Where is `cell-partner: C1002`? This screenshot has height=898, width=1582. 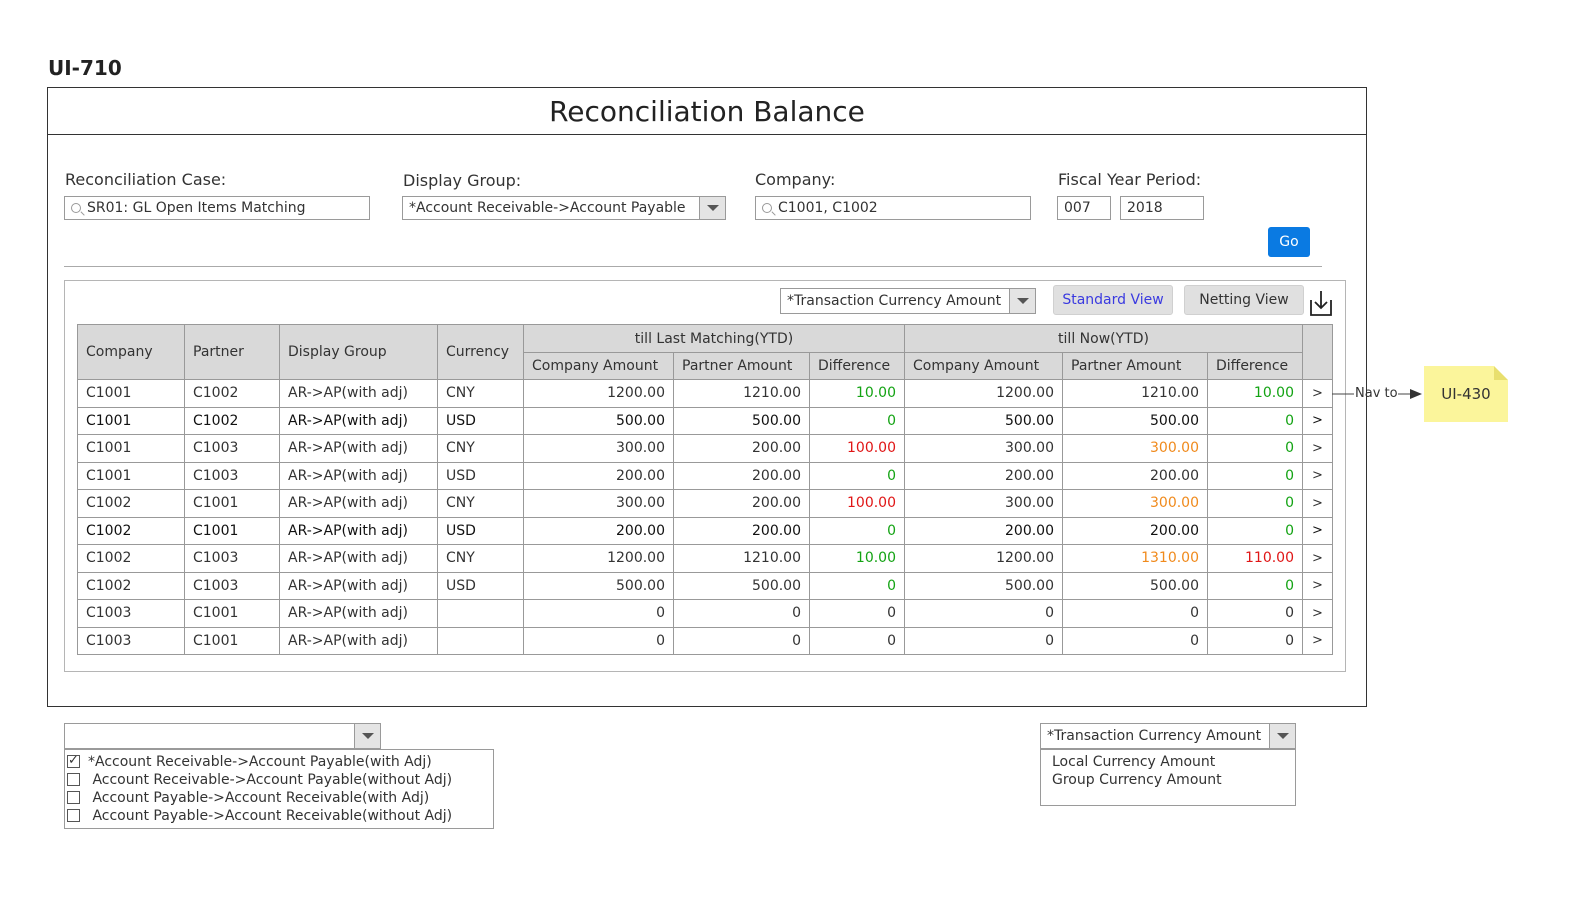 cell-partner: C1002 is located at coordinates (232, 393).